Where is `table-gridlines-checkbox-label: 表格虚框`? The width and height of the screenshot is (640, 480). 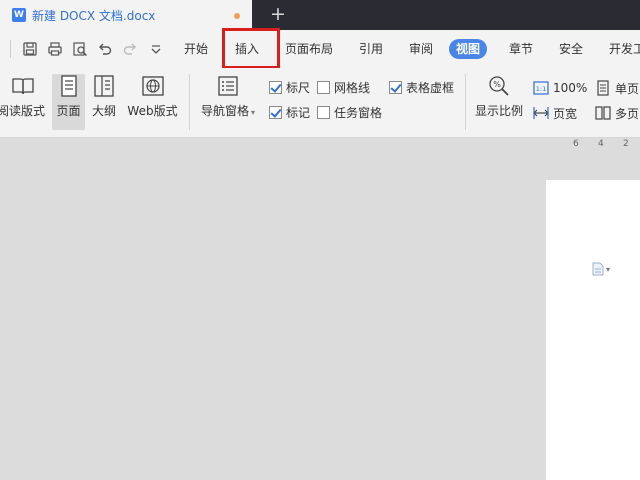 table-gridlines-checkbox-label: 表格虚框 is located at coordinates (430, 87).